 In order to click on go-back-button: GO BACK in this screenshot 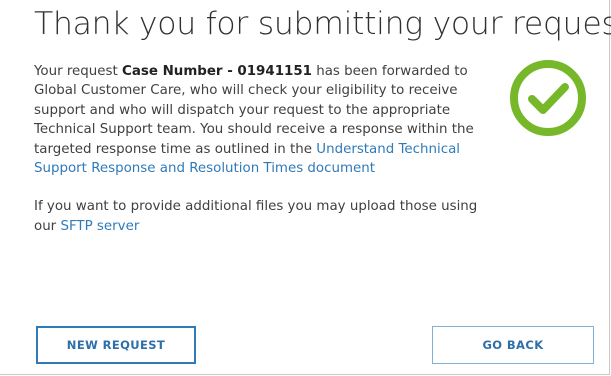, I will do `click(513, 345)`.